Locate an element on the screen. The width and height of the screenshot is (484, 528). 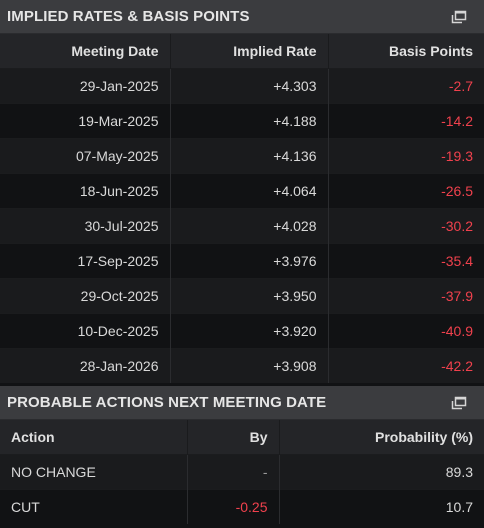
implied-rate-cell: +4.188 is located at coordinates (249, 120).